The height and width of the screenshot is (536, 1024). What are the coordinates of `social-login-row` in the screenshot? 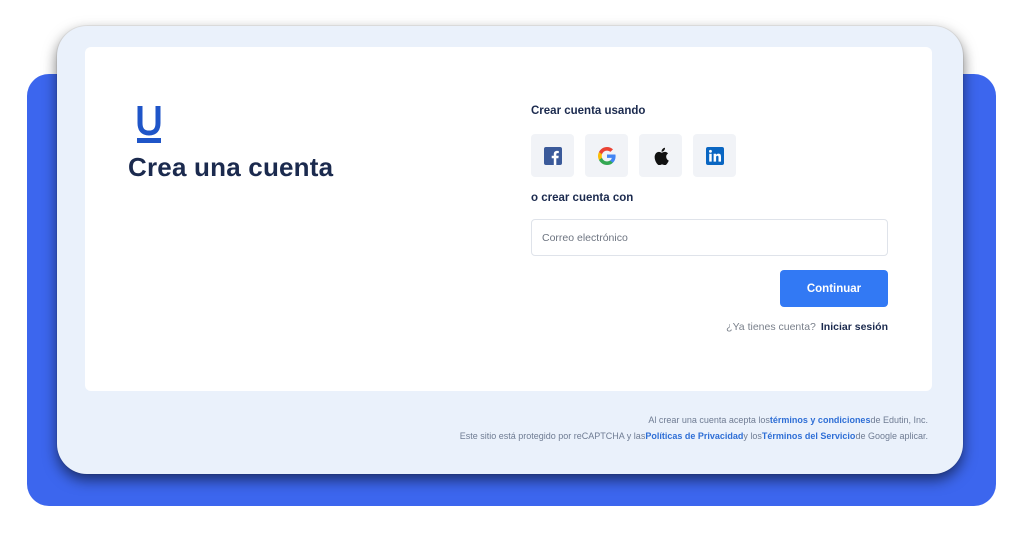 It's located at (633, 155).